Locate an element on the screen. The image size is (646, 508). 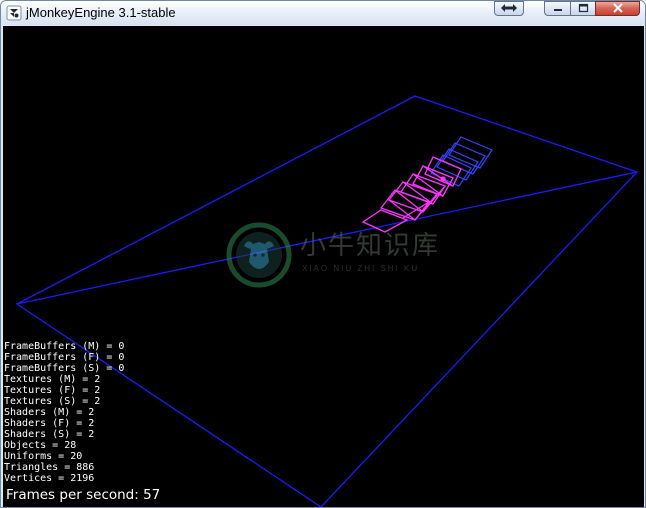
far-mesh-wireframe is located at coordinates (461, 161).